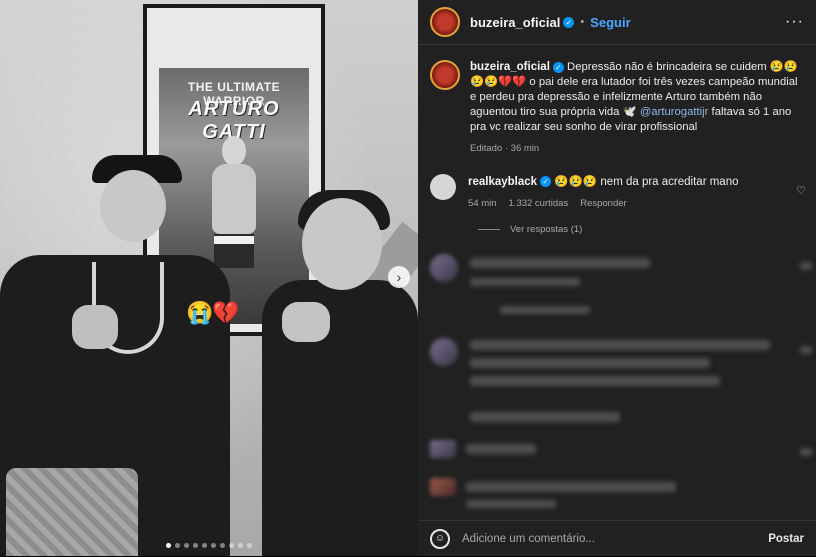 The width and height of the screenshot is (816, 557). Describe the element at coordinates (489, 229) in the screenshot. I see `replies-line` at that location.